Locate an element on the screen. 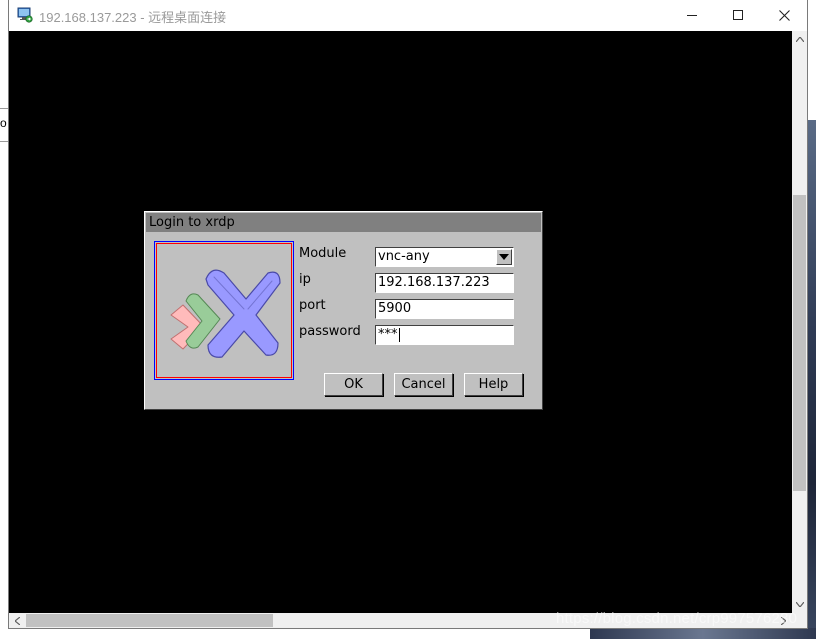  module-label: Module is located at coordinates (323, 253).